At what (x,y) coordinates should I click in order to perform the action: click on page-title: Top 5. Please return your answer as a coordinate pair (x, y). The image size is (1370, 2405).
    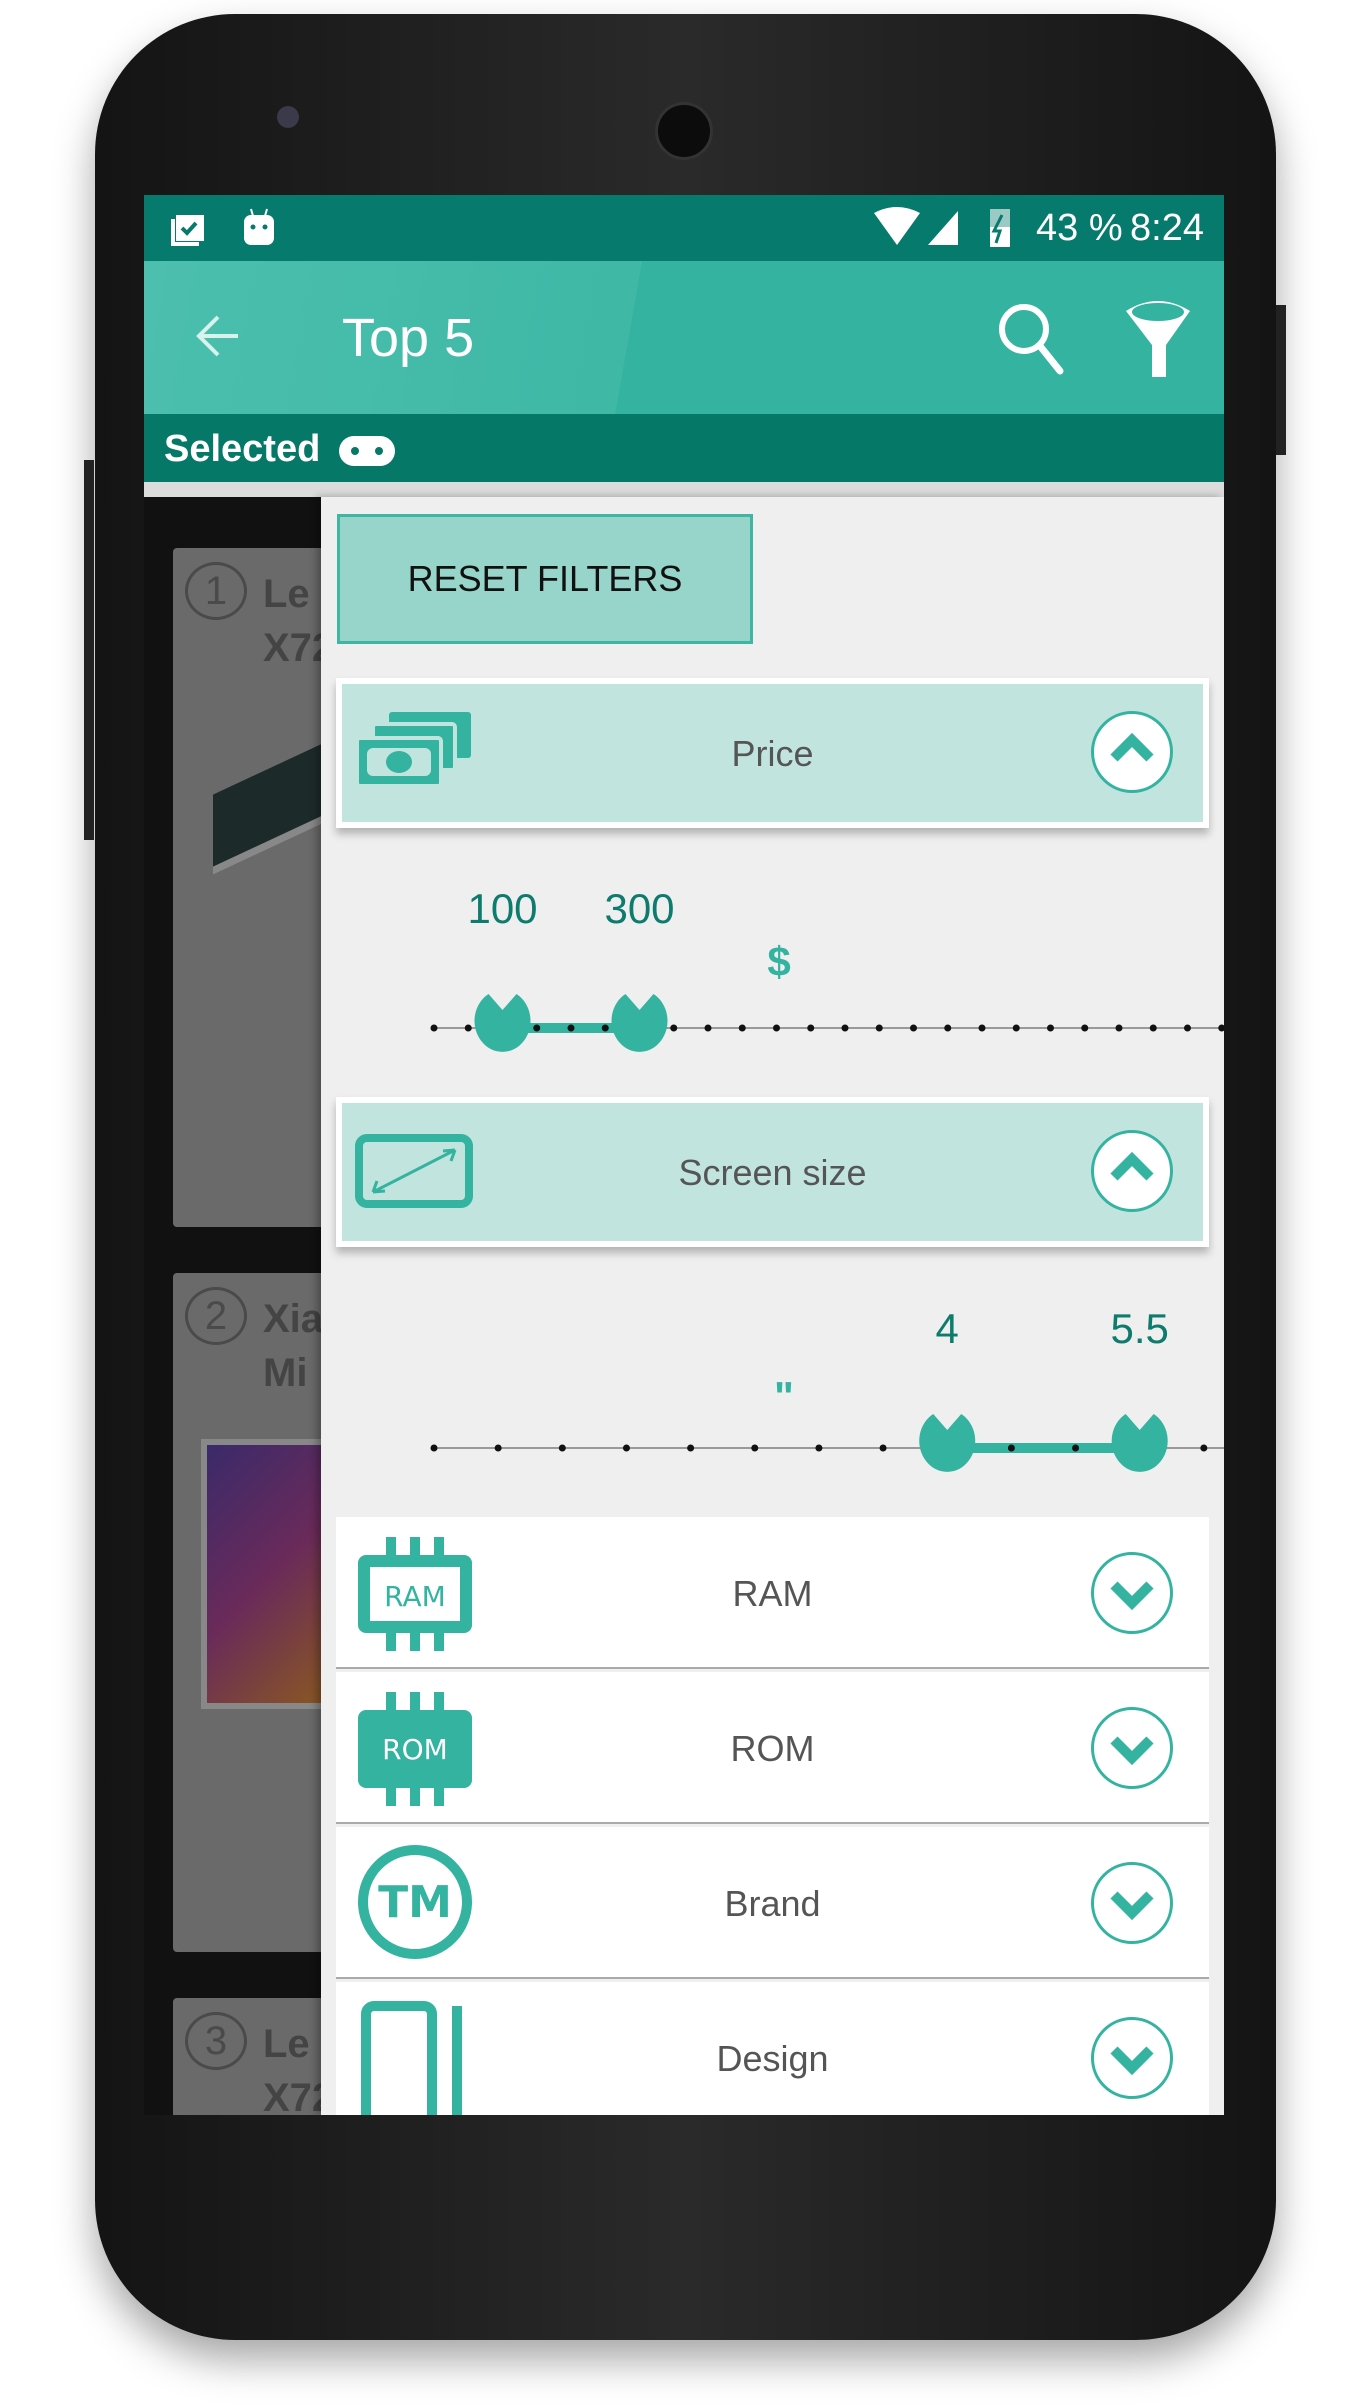
    Looking at the image, I should click on (408, 338).